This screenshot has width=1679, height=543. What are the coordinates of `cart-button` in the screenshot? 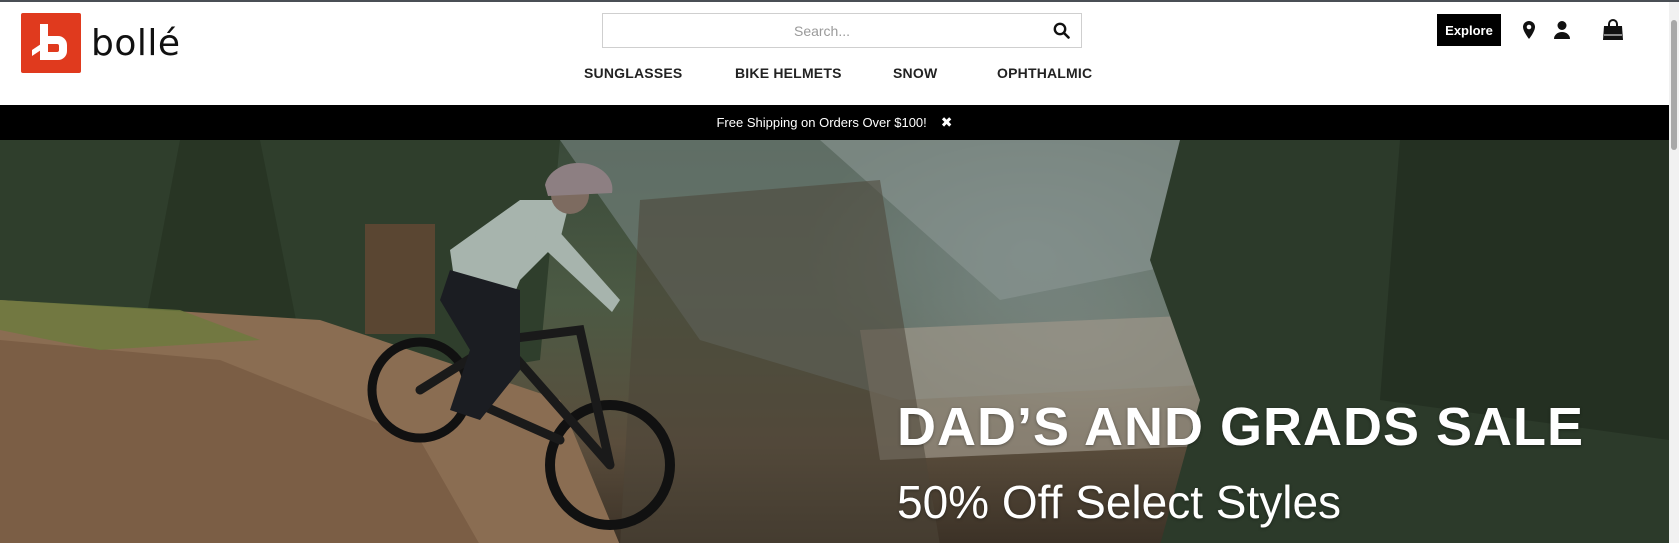 It's located at (1613, 30).